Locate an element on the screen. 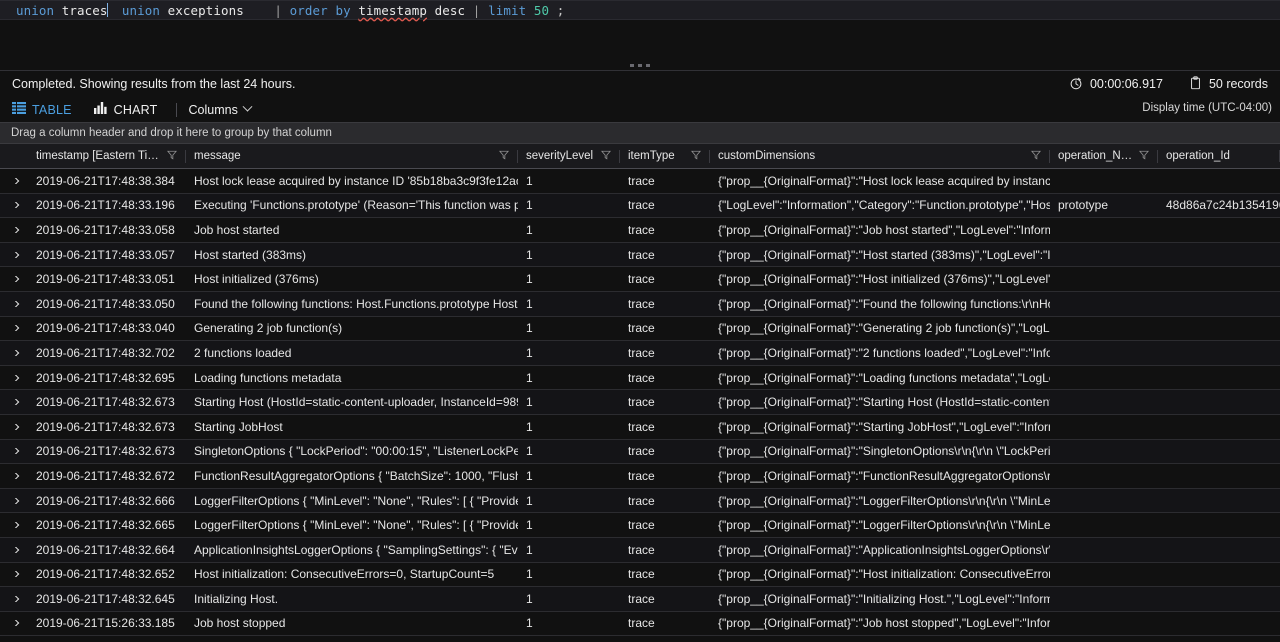 The width and height of the screenshot is (1280, 642). query-token: 50 is located at coordinates (541, 10).